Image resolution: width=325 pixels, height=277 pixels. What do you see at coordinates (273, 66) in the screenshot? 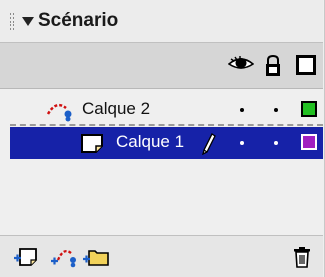
I see `lock-all-lock-icon` at bounding box center [273, 66].